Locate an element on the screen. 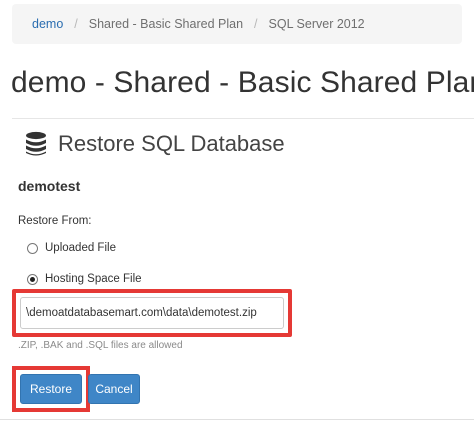 The width and height of the screenshot is (474, 427). database-icon is located at coordinates (36, 144).